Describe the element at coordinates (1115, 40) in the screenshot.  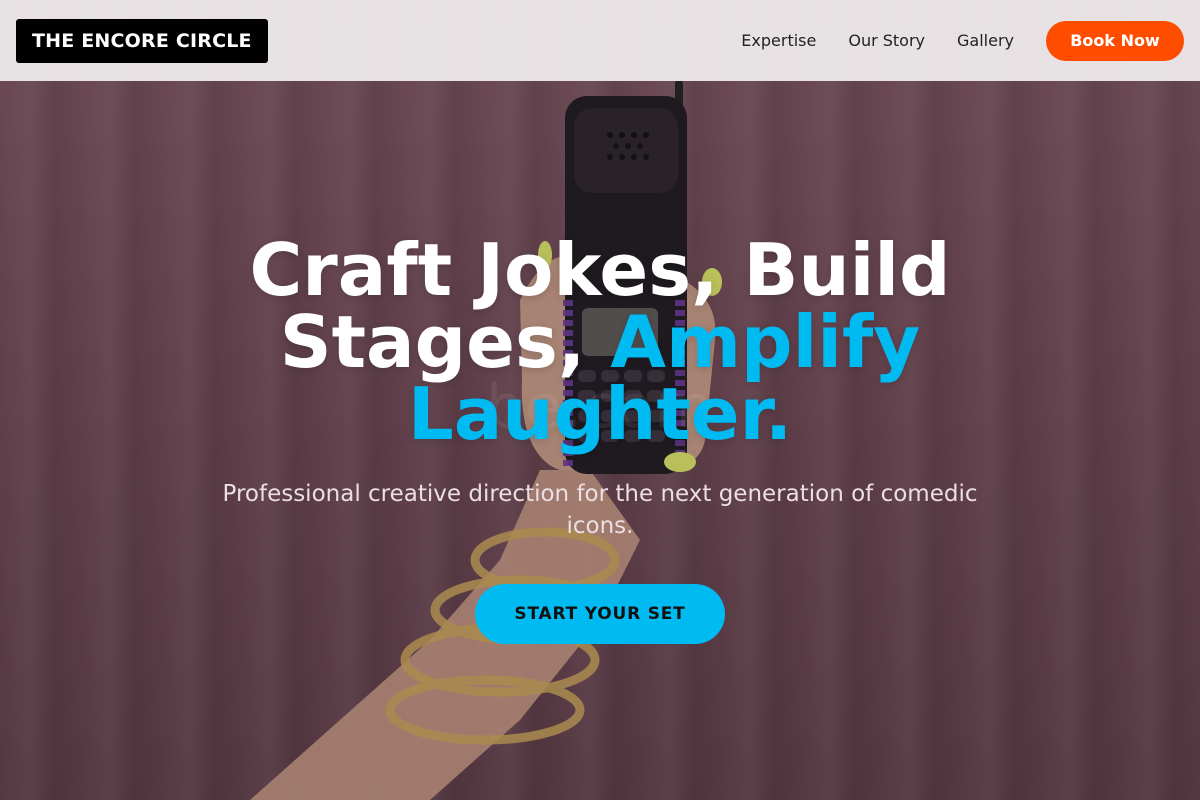
I see `book-now-button: Book Now` at that location.